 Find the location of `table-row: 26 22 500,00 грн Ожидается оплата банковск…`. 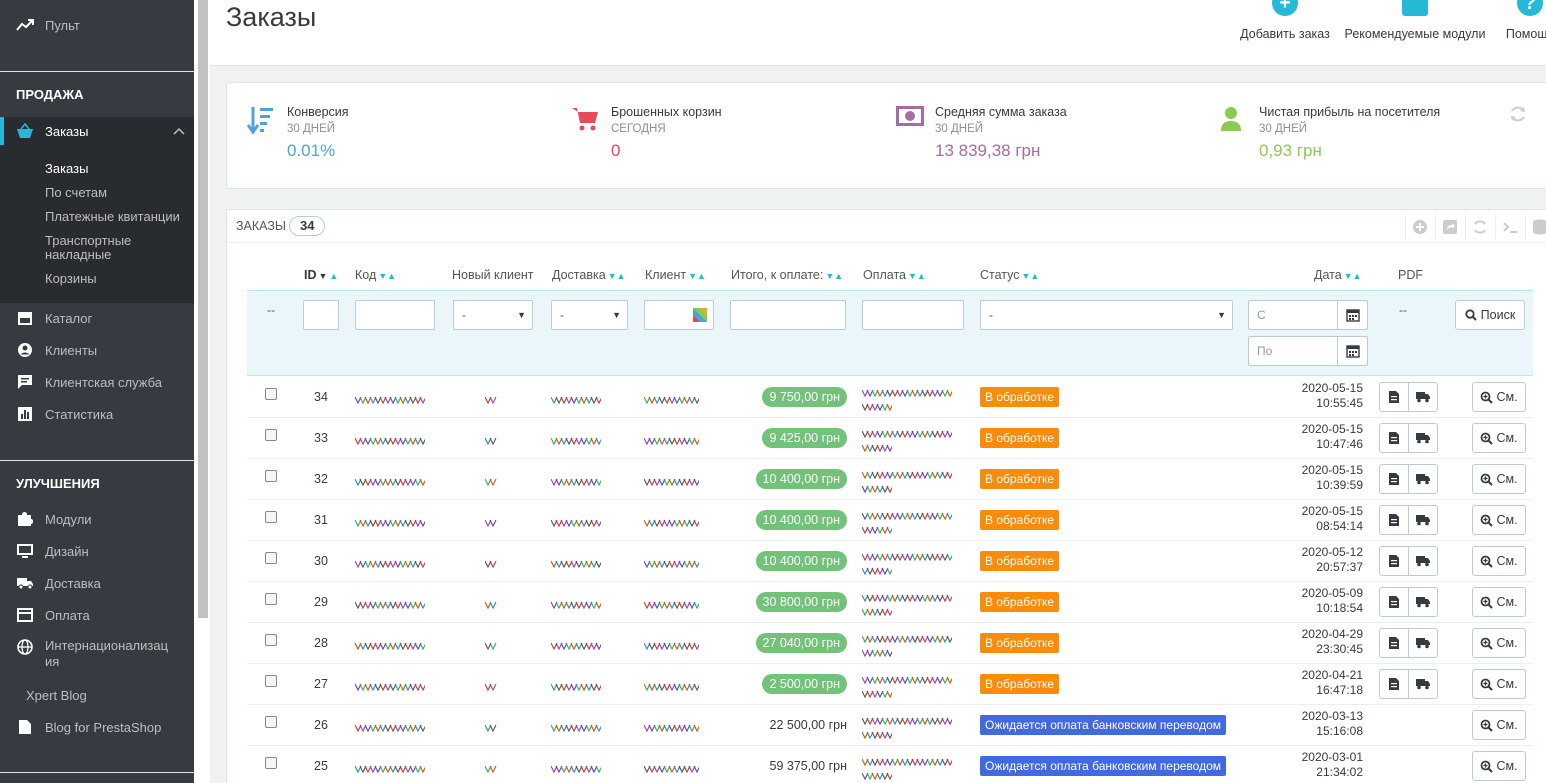

table-row: 26 22 500,00 грн Ожидается оплата банковск… is located at coordinates (890, 725).